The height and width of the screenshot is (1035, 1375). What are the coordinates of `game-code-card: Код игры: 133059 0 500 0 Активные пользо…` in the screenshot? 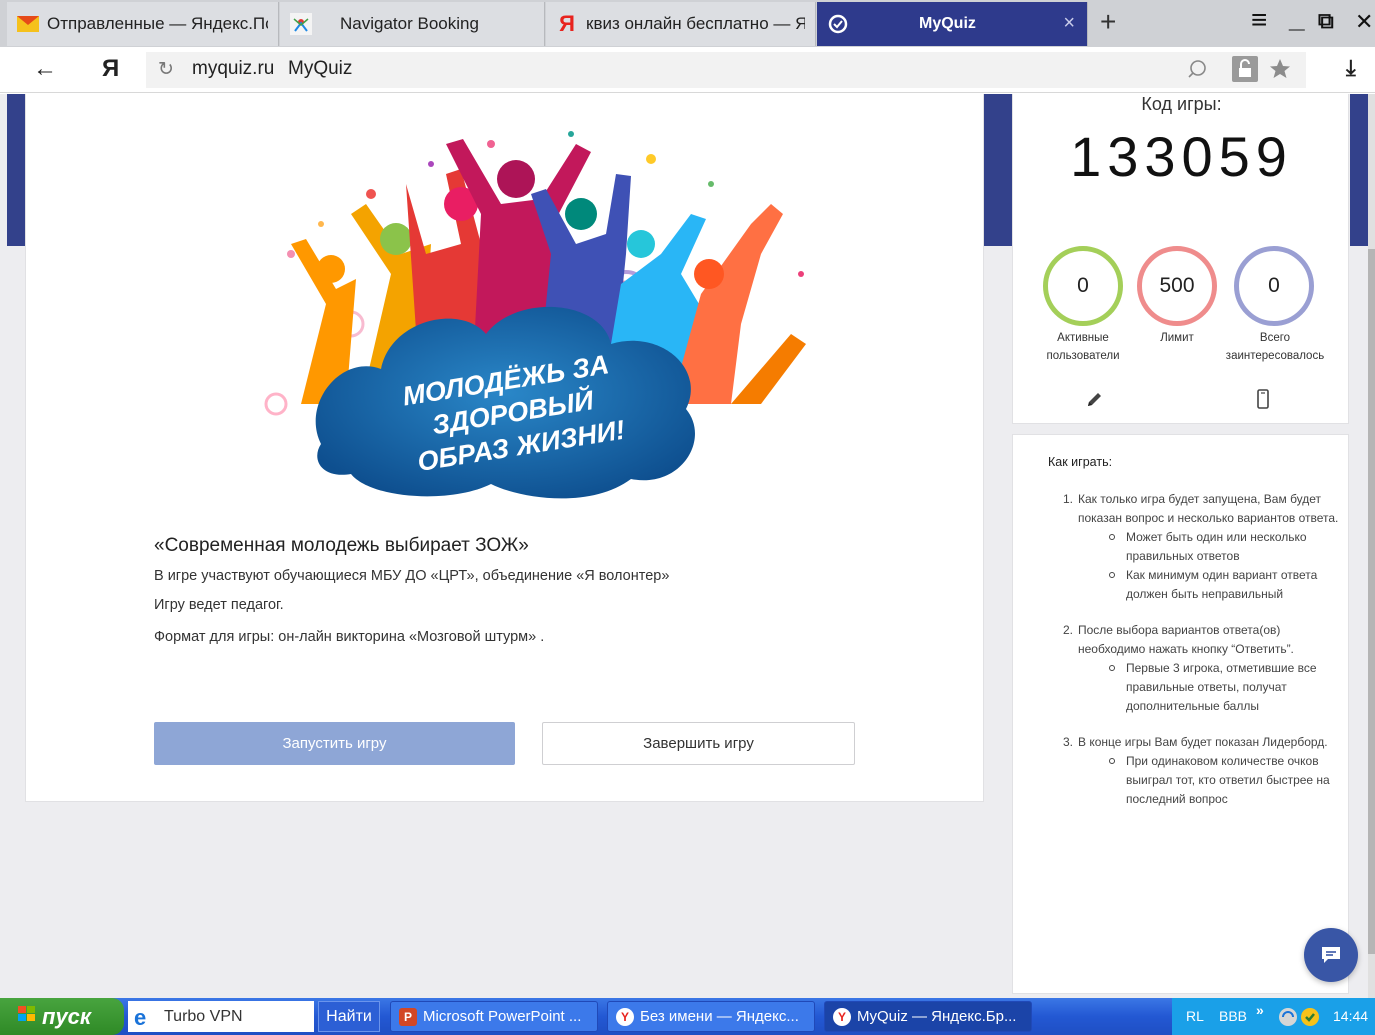 It's located at (1180, 259).